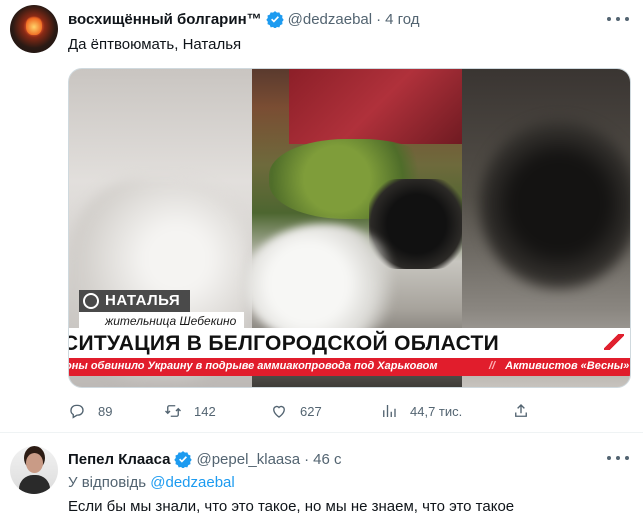 The width and height of the screenshot is (643, 528). What do you see at coordinates (279, 411) in the screenshot?
I see `like-icon` at bounding box center [279, 411].